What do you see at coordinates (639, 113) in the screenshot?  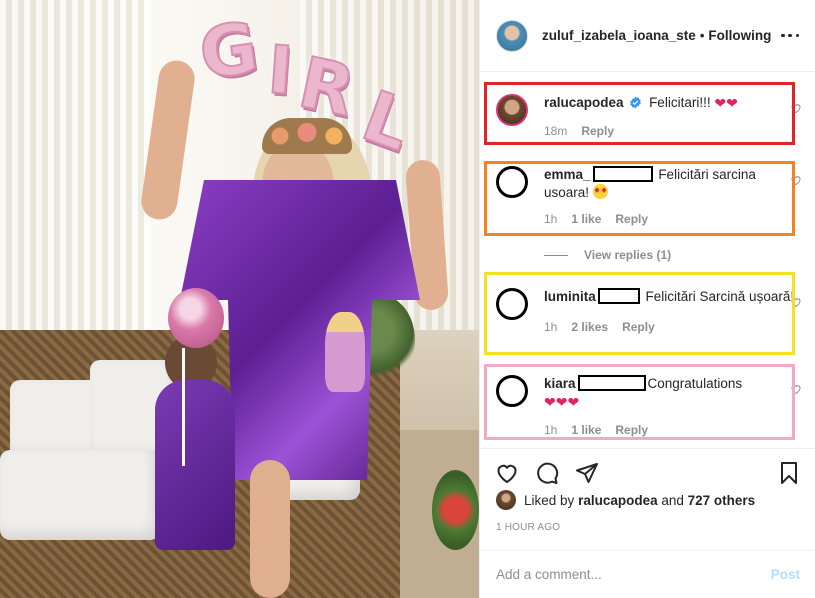 I see `highlight-box-red` at bounding box center [639, 113].